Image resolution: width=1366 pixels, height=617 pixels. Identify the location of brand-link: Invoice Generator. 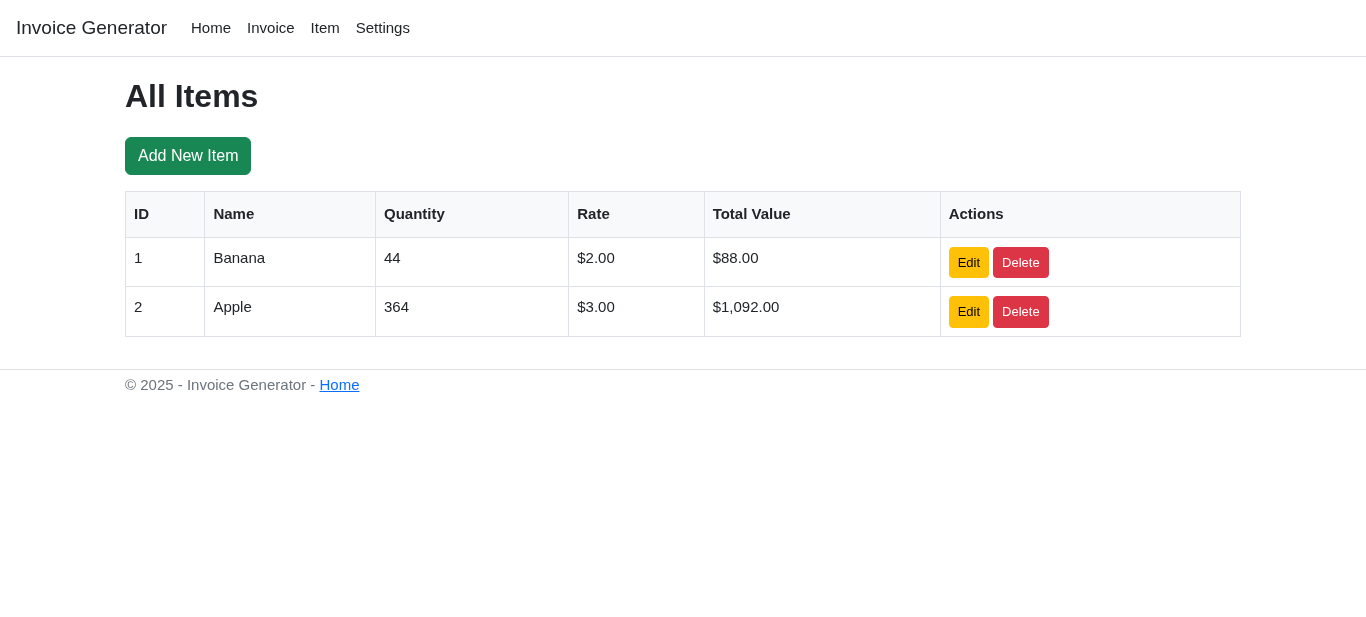
(92, 28).